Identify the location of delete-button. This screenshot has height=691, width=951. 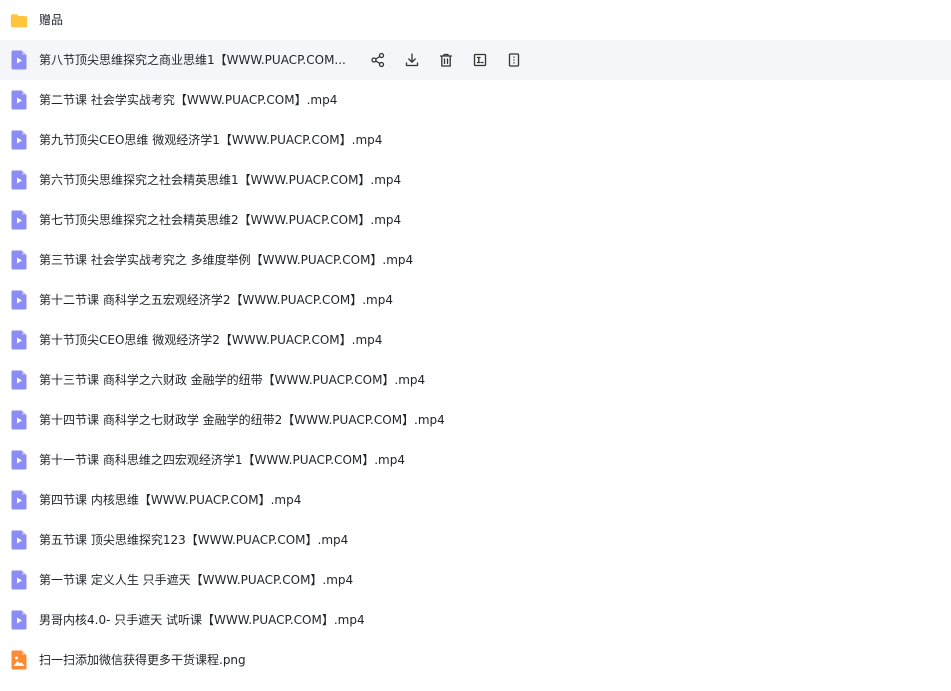
(446, 60).